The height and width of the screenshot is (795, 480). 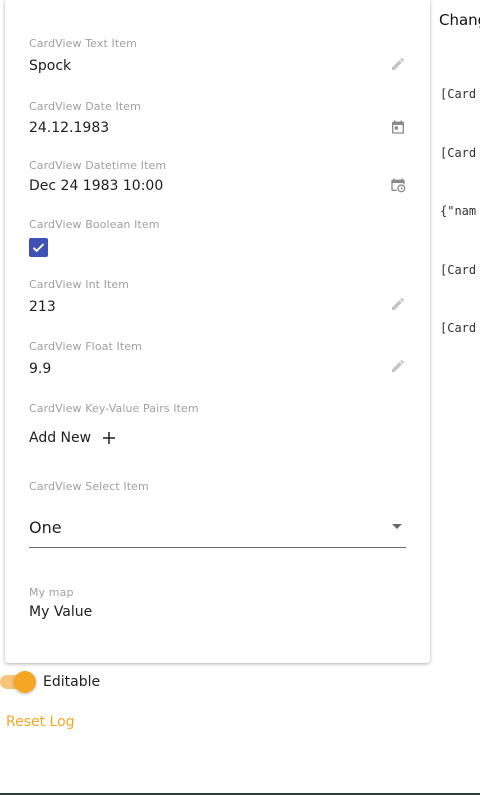 I want to click on select-dropdown: One, so click(x=217, y=528).